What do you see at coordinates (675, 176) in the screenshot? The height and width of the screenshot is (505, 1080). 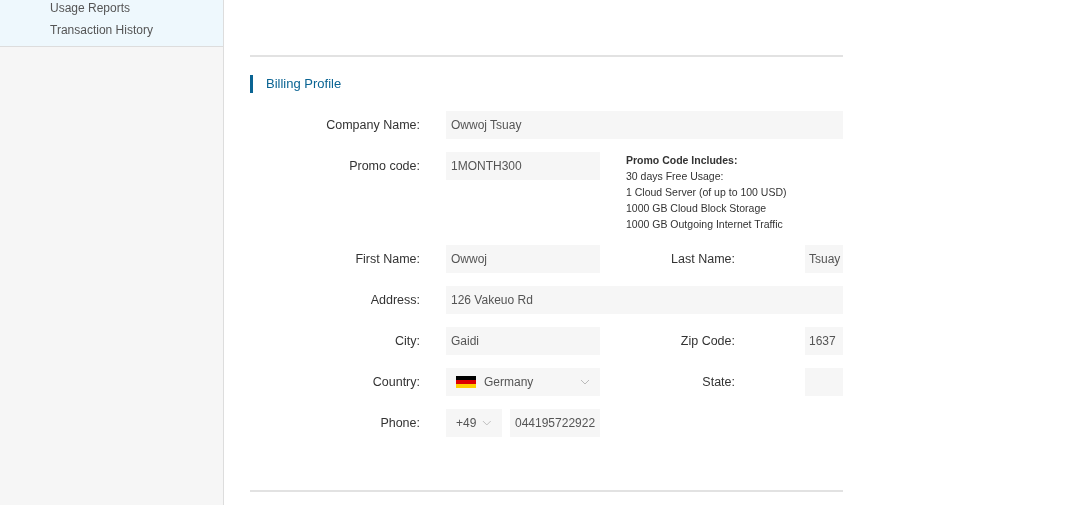 I see `promo-line: 30 days Free Usage:` at bounding box center [675, 176].